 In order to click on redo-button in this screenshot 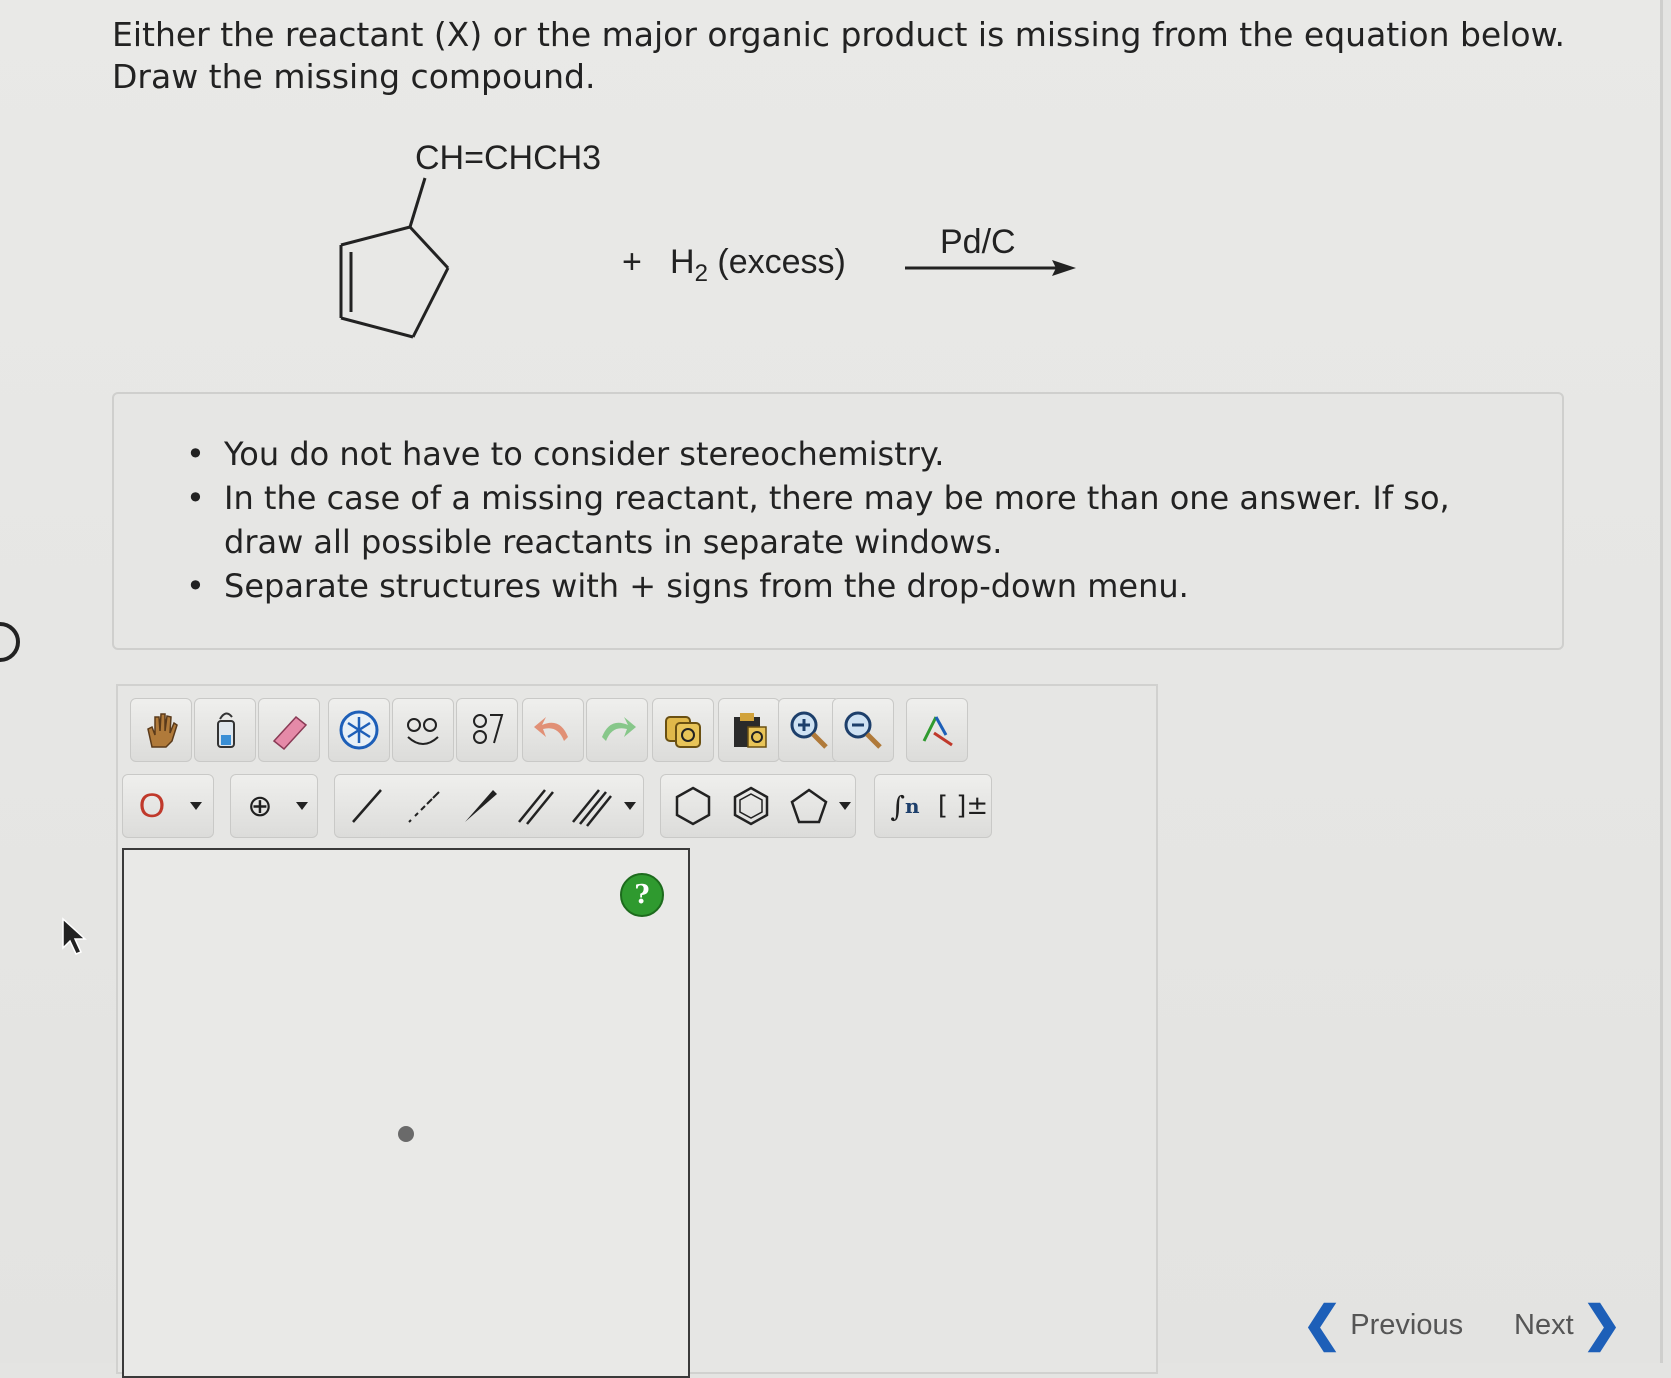, I will do `click(617, 730)`.